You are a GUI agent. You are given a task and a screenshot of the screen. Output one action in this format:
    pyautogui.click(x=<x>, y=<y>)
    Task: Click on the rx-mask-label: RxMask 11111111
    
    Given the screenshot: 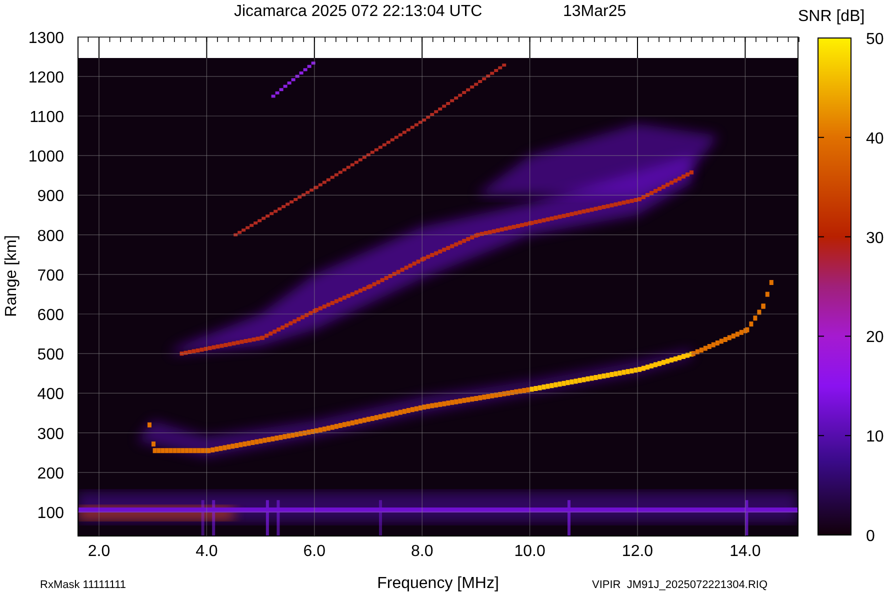 What is the action you would take?
    pyautogui.click(x=83, y=585)
    